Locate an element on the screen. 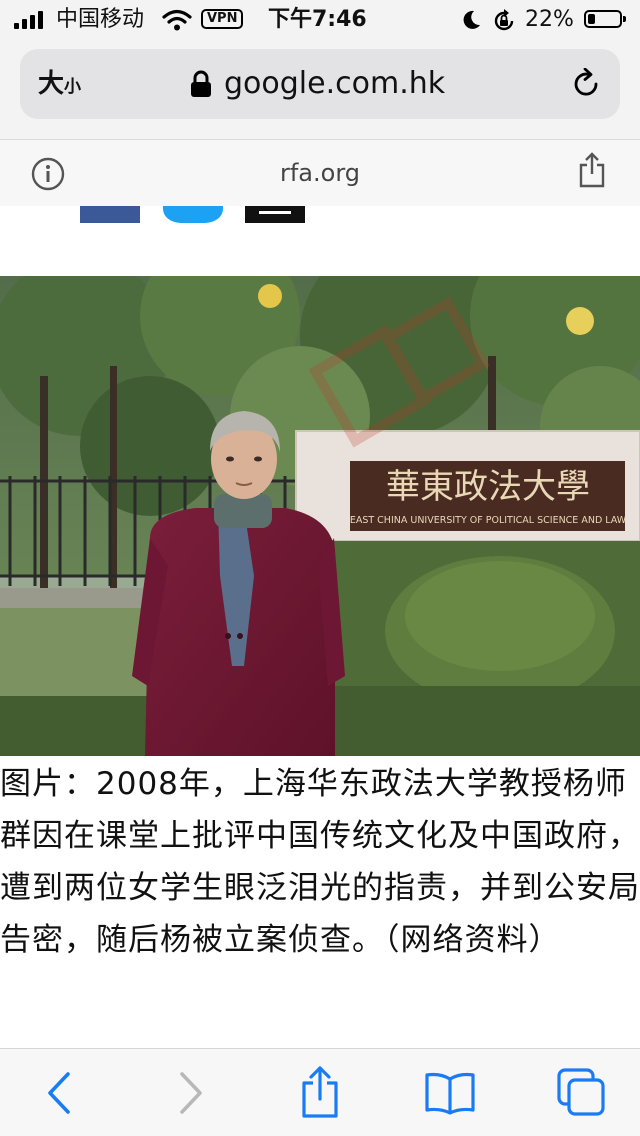 Image resolution: width=640 pixels, height=1136 pixels. site-bar: rfa.org is located at coordinates (320, 173).